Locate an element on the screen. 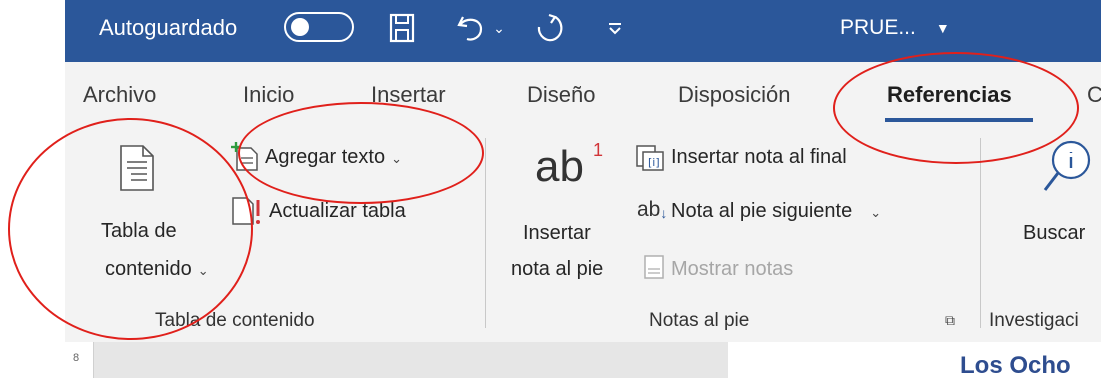 This screenshot has width=1101, height=380. search-button: Buscar is located at coordinates (1054, 233).